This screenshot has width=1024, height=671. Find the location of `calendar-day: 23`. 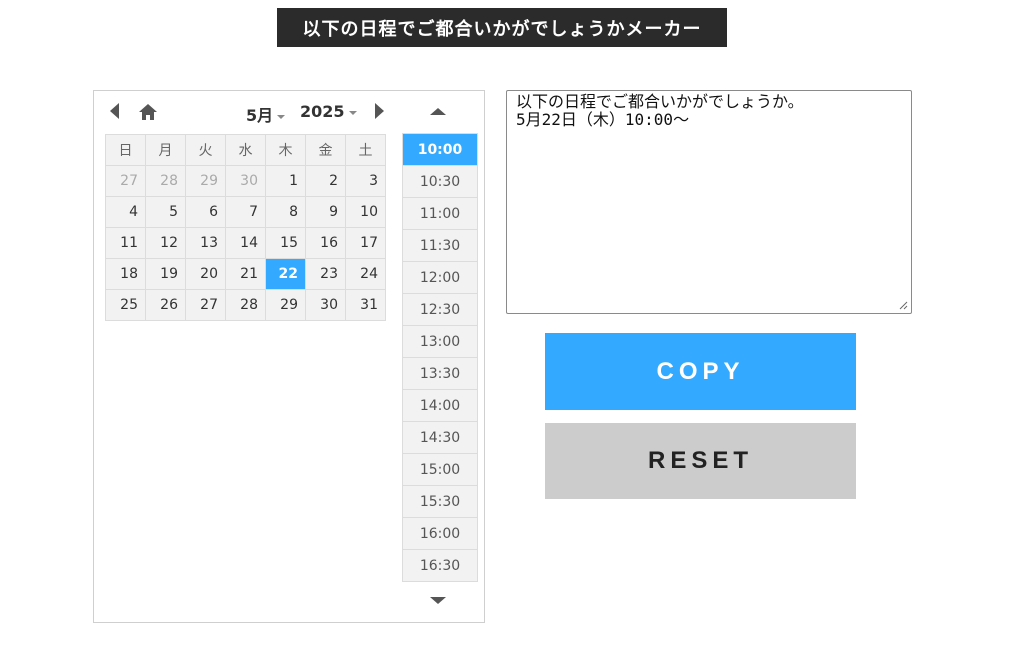

calendar-day: 23 is located at coordinates (325, 274).